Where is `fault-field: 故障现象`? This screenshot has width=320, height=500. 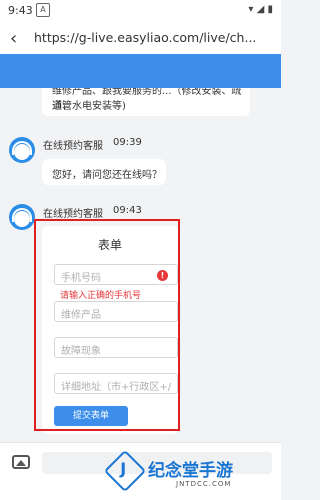
fault-field: 故障现象 is located at coordinates (116, 347).